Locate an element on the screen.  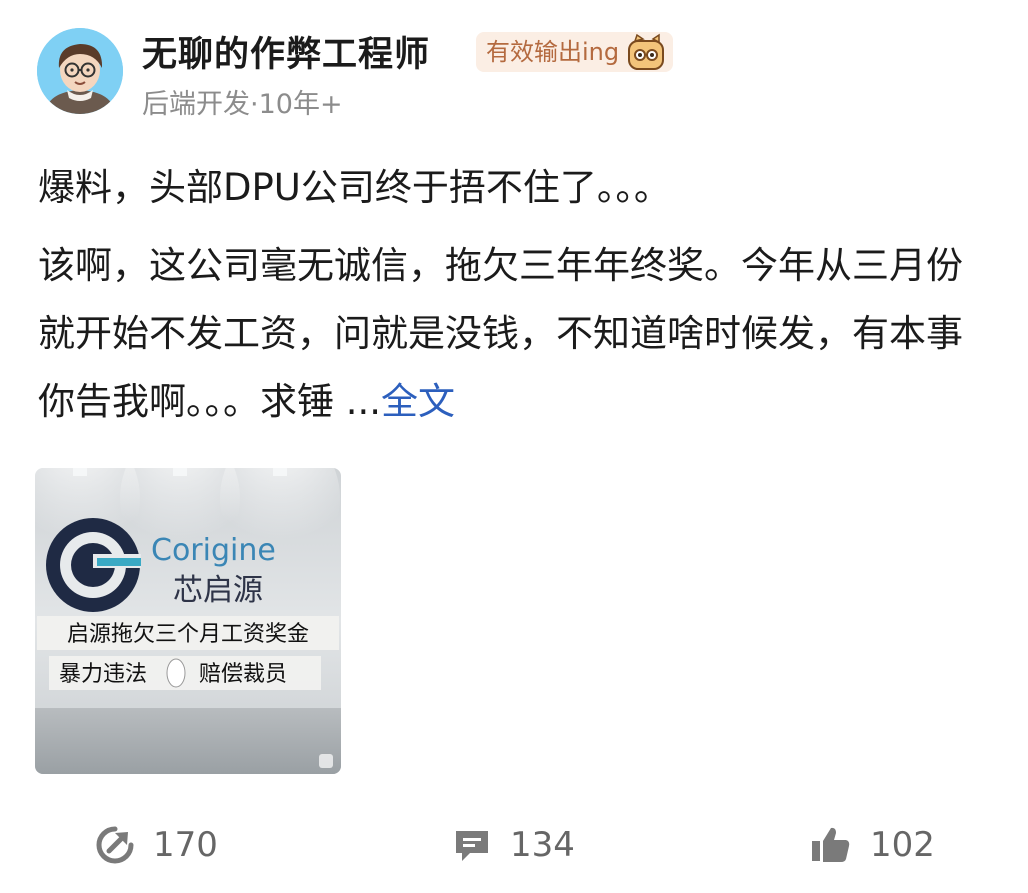
image-brand-en: Corigine is located at coordinates (213, 550).